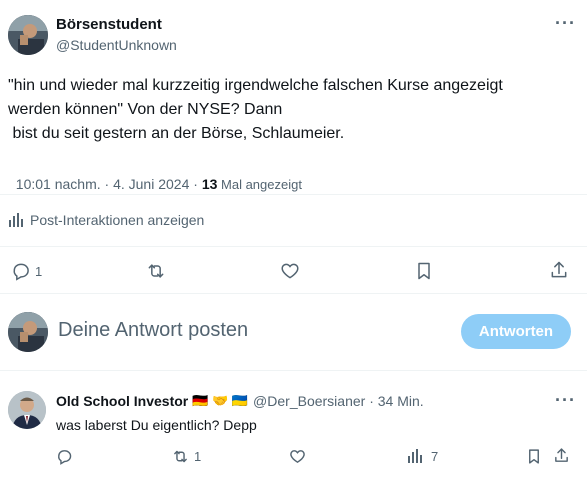 This screenshot has width=587, height=480. What do you see at coordinates (309, 401) in the screenshot?
I see `reply-author-handle: @Der_Boersianer` at bounding box center [309, 401].